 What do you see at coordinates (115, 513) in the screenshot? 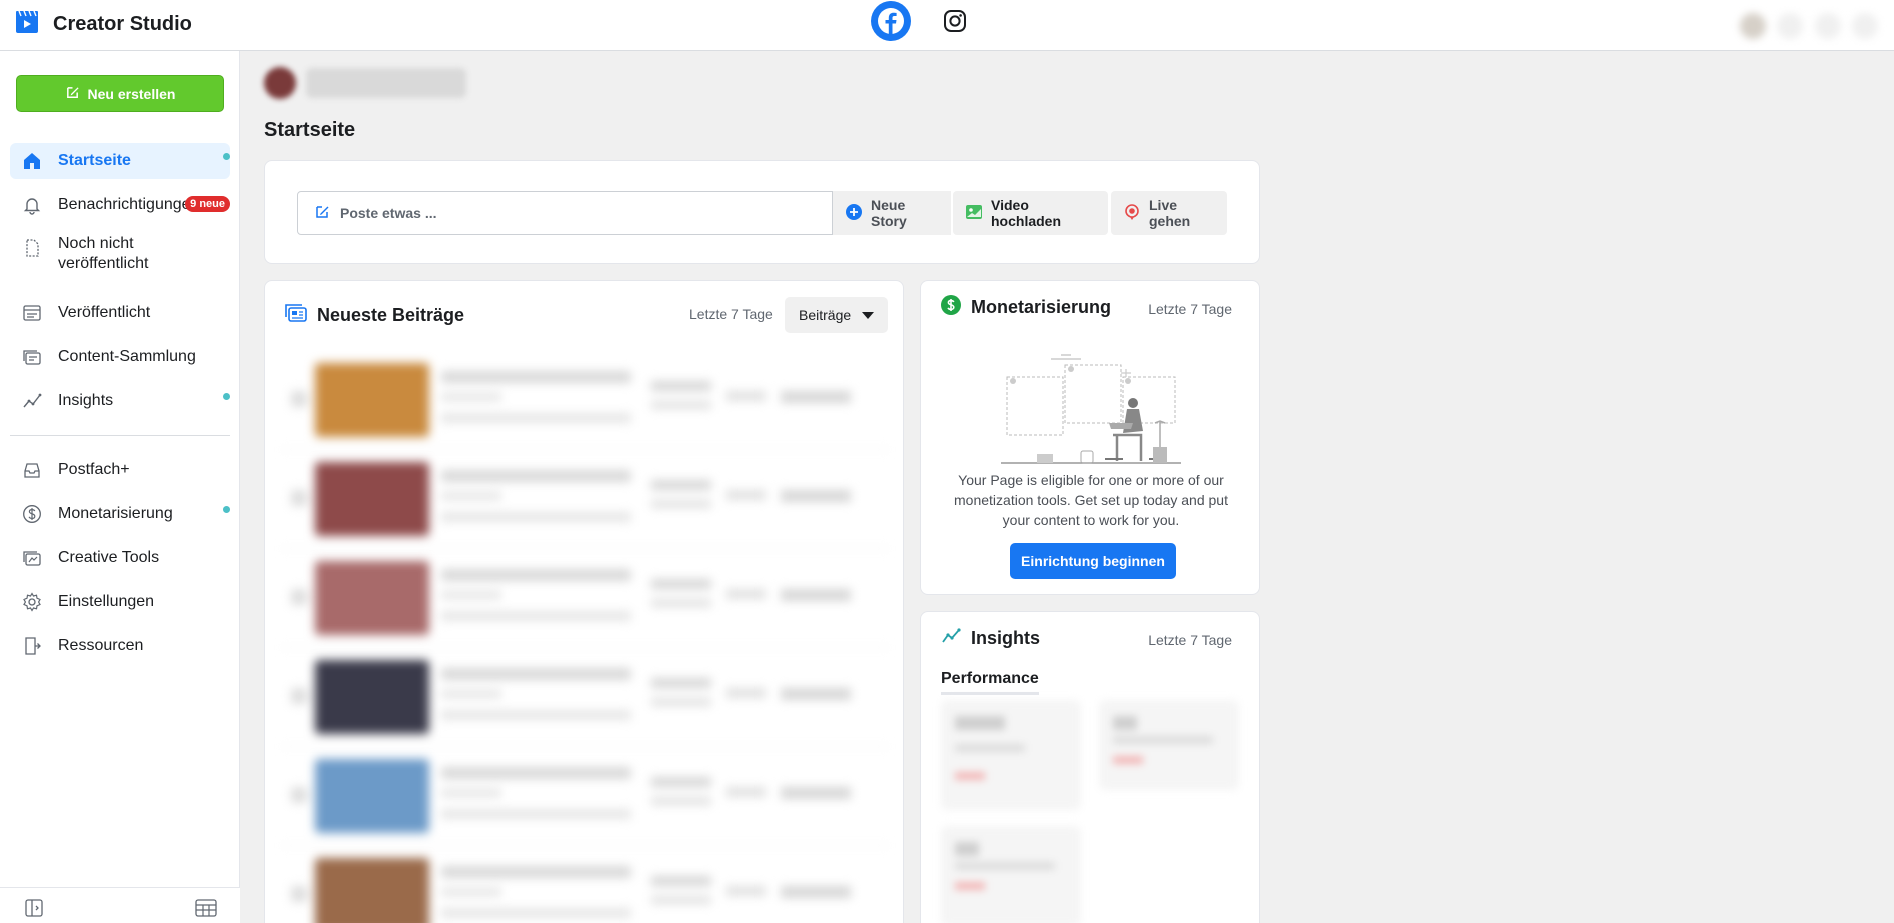
I see `sidebar-item-label: Monetarisierung` at bounding box center [115, 513].